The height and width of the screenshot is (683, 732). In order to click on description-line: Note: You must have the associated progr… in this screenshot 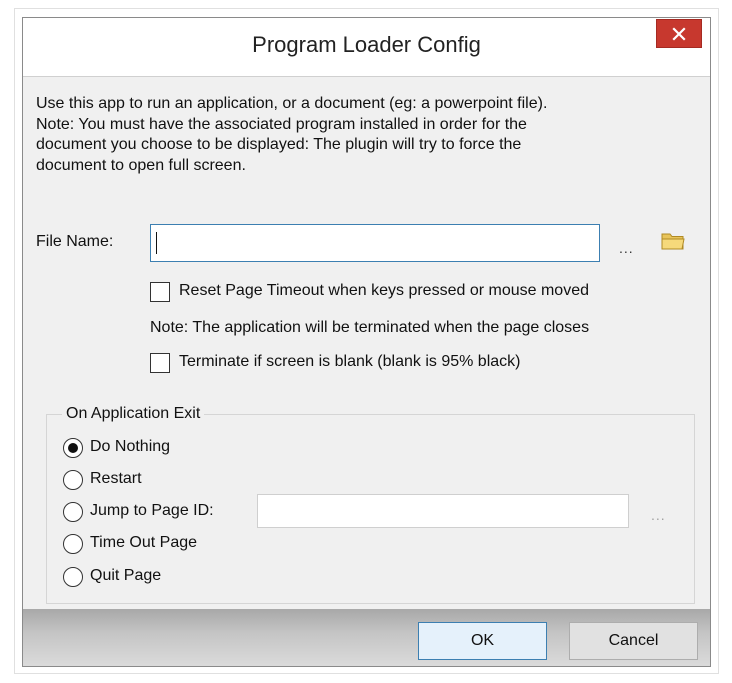, I will do `click(281, 124)`.